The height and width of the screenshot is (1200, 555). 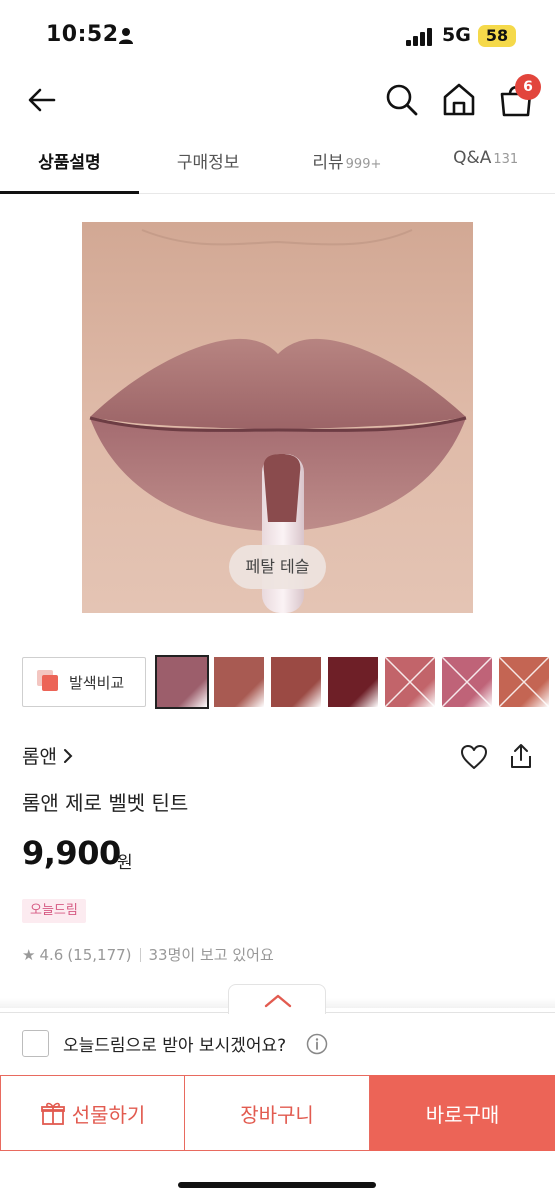 What do you see at coordinates (71, 853) in the screenshot?
I see `price-amount: 9,900` at bounding box center [71, 853].